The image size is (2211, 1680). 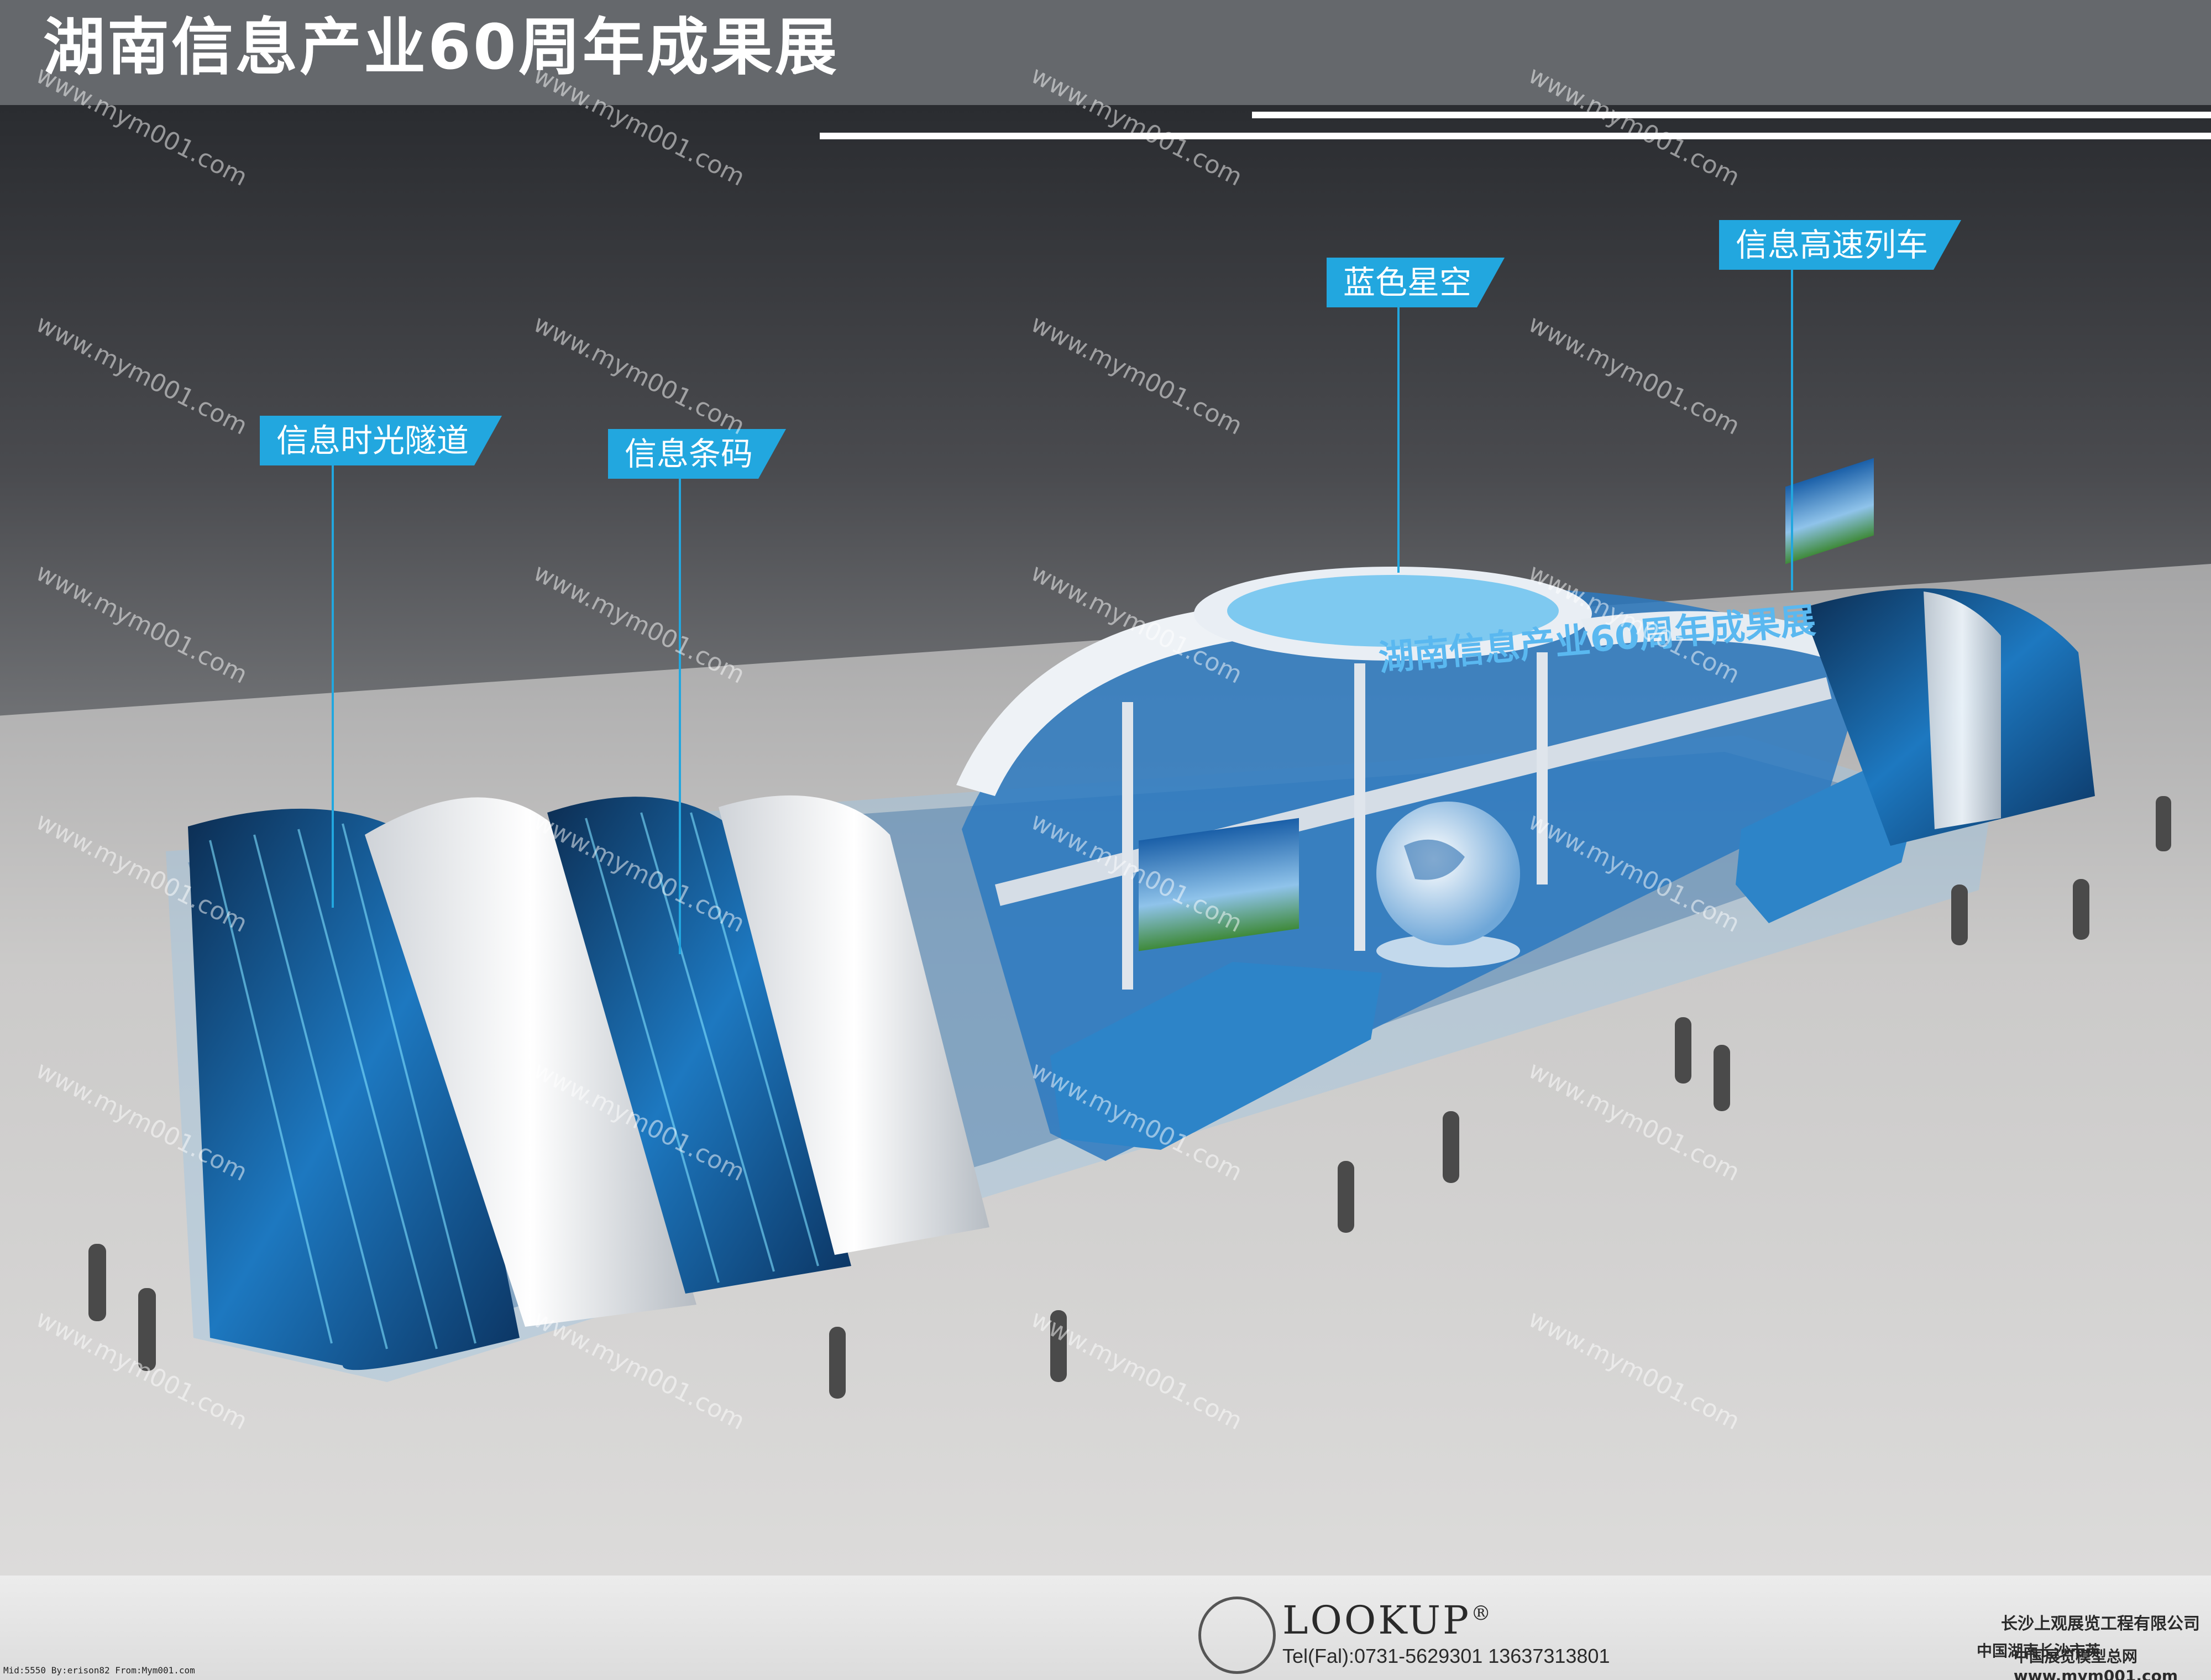 What do you see at coordinates (2100, 1624) in the screenshot?
I see `company-name: 长沙上观展览工程有限公司` at bounding box center [2100, 1624].